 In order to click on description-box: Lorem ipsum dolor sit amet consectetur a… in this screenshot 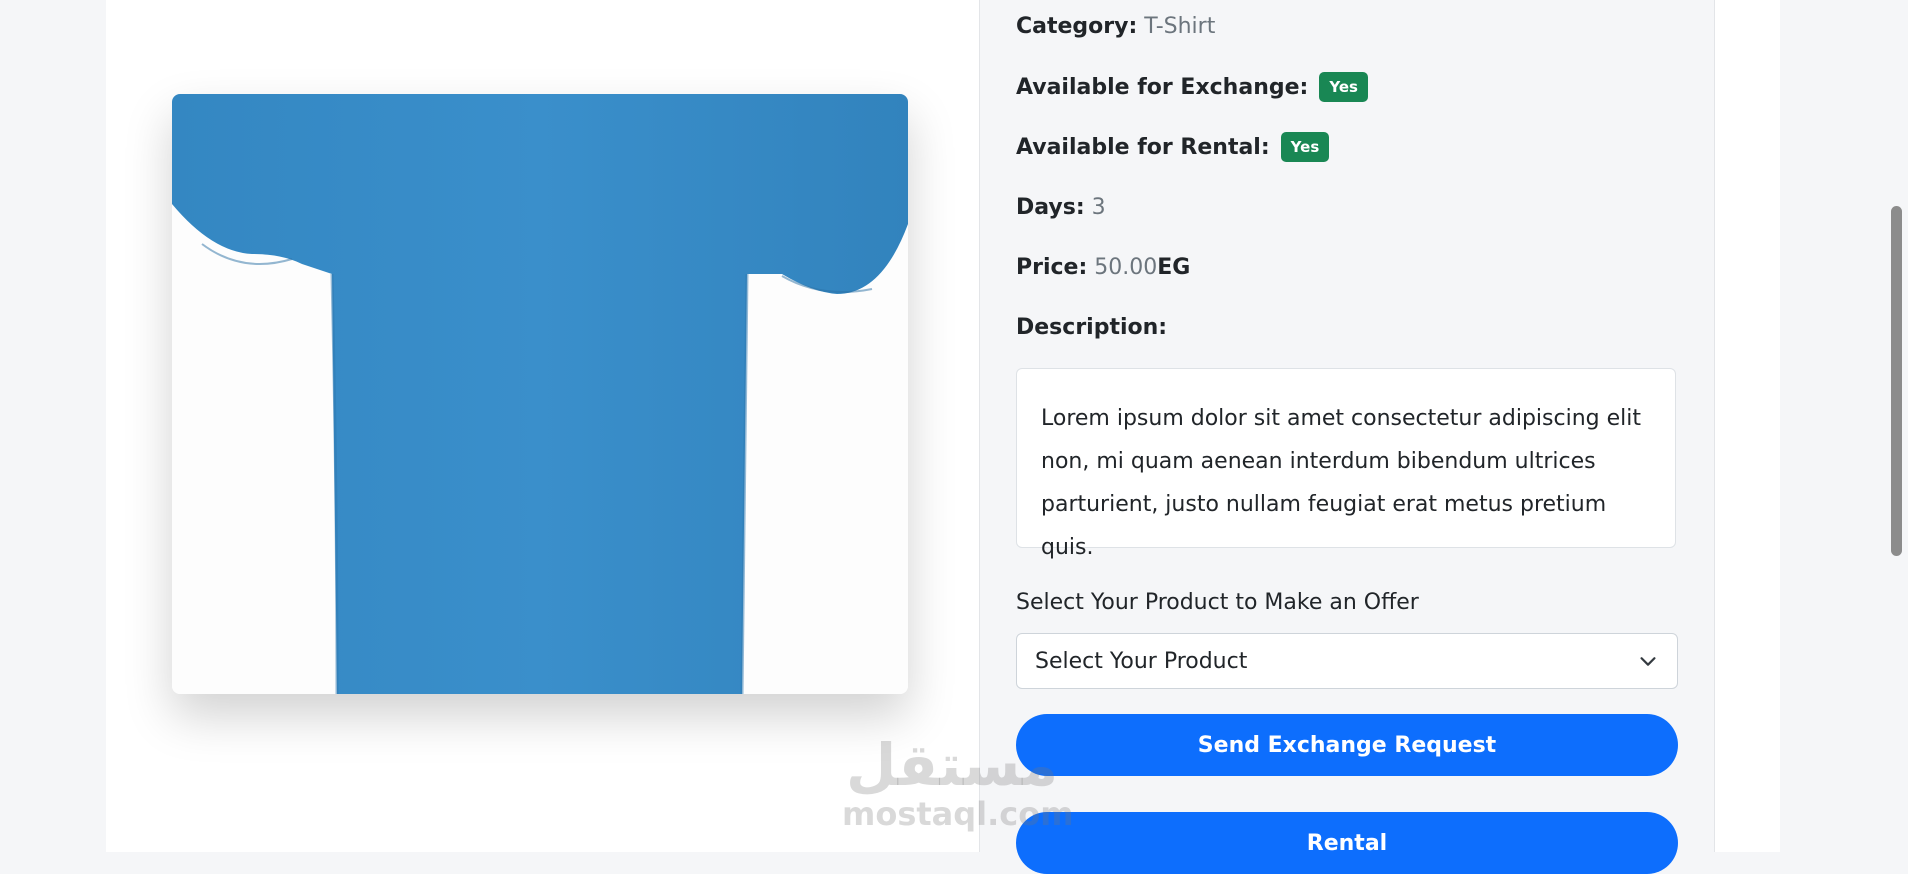, I will do `click(1346, 464)`.